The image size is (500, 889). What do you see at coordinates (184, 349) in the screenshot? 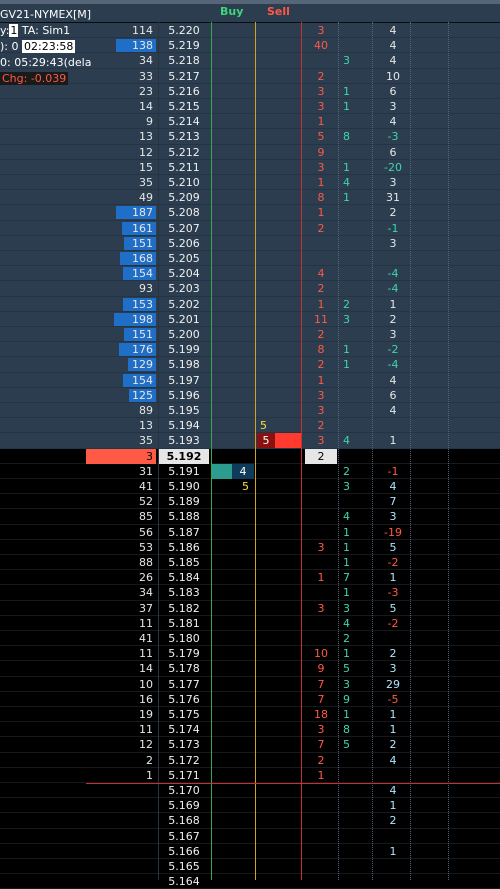
I see `price-cell: 5.199` at bounding box center [184, 349].